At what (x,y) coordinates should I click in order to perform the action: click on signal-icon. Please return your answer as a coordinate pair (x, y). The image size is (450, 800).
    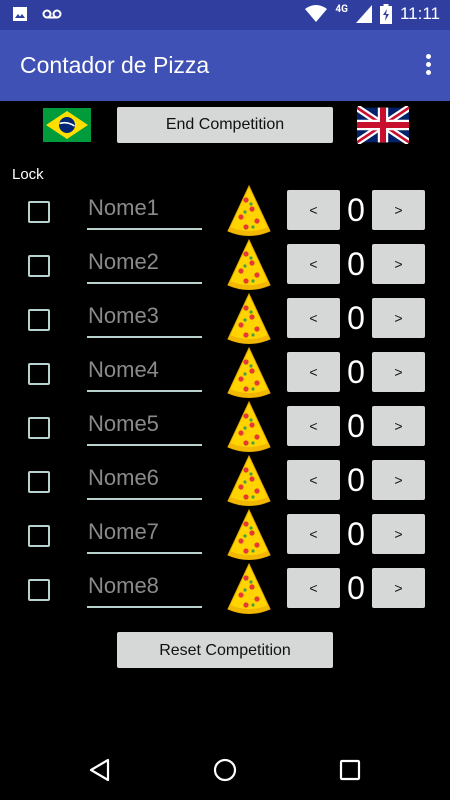
    Looking at the image, I should click on (363, 14).